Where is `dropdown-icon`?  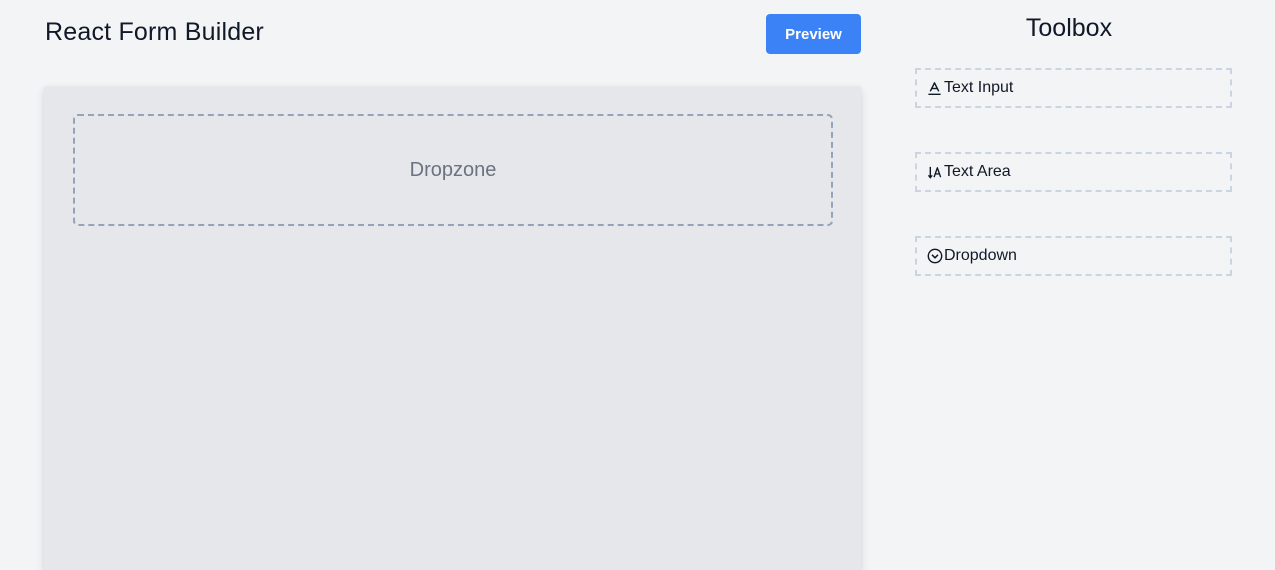 dropdown-icon is located at coordinates (934, 256).